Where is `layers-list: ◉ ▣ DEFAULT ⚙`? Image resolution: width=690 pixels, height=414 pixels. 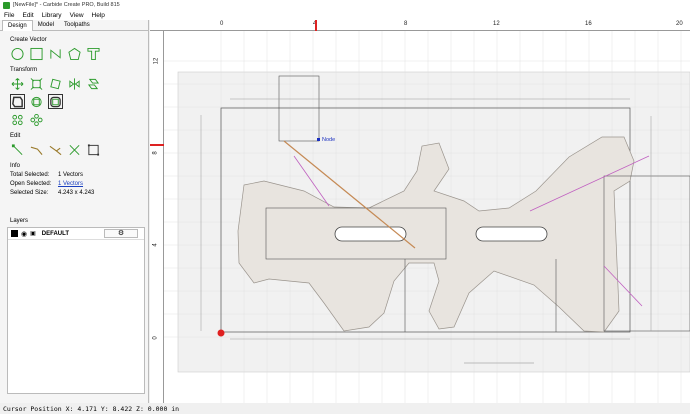 layers-list: ◉ ▣ DEFAULT ⚙ is located at coordinates (76, 310).